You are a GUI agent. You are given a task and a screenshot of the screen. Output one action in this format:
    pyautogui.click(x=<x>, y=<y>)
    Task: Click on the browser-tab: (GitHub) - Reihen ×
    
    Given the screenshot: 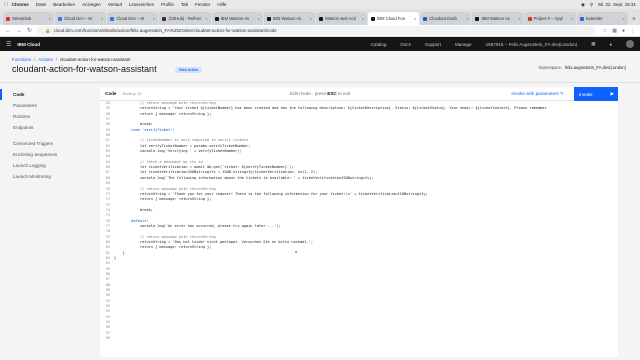 What is the action you would take?
    pyautogui.click(x=185, y=18)
    